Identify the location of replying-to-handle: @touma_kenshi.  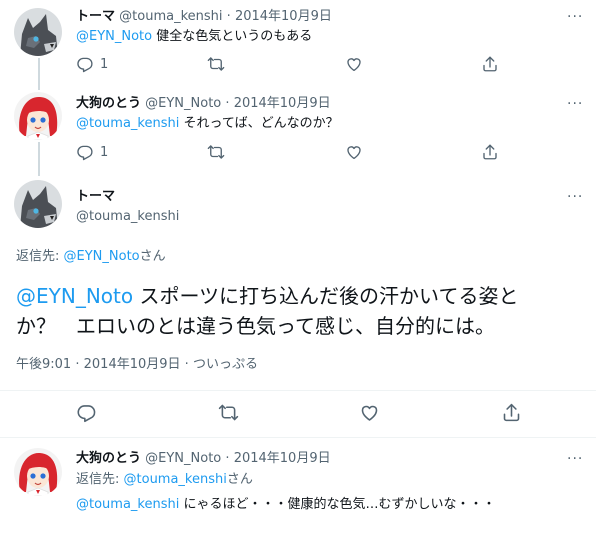
(175, 479).